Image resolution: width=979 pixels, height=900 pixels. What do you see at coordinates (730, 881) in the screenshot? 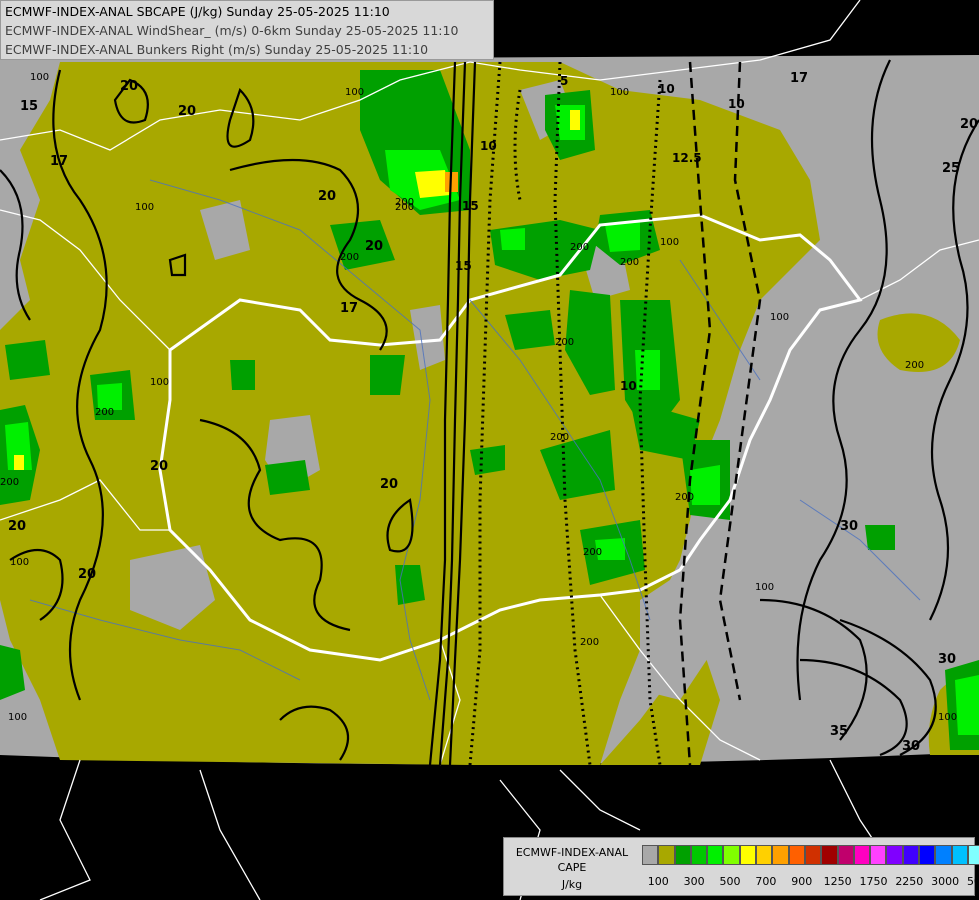
I see `legend-tick-label: 500` at bounding box center [730, 881].